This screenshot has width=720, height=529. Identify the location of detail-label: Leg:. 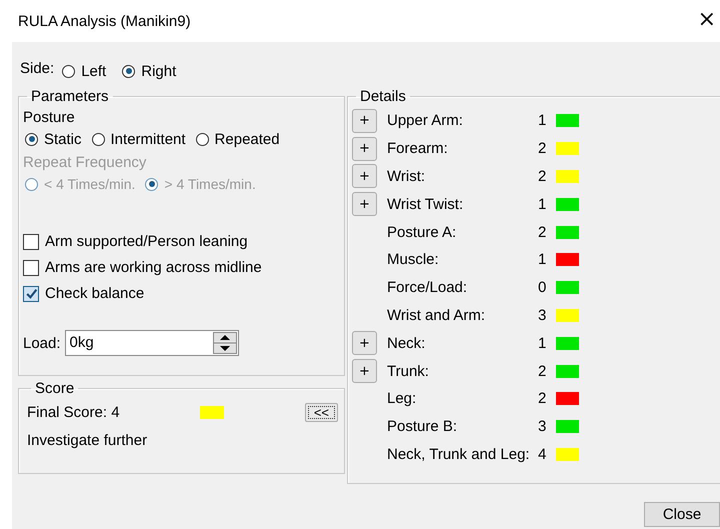
(402, 399).